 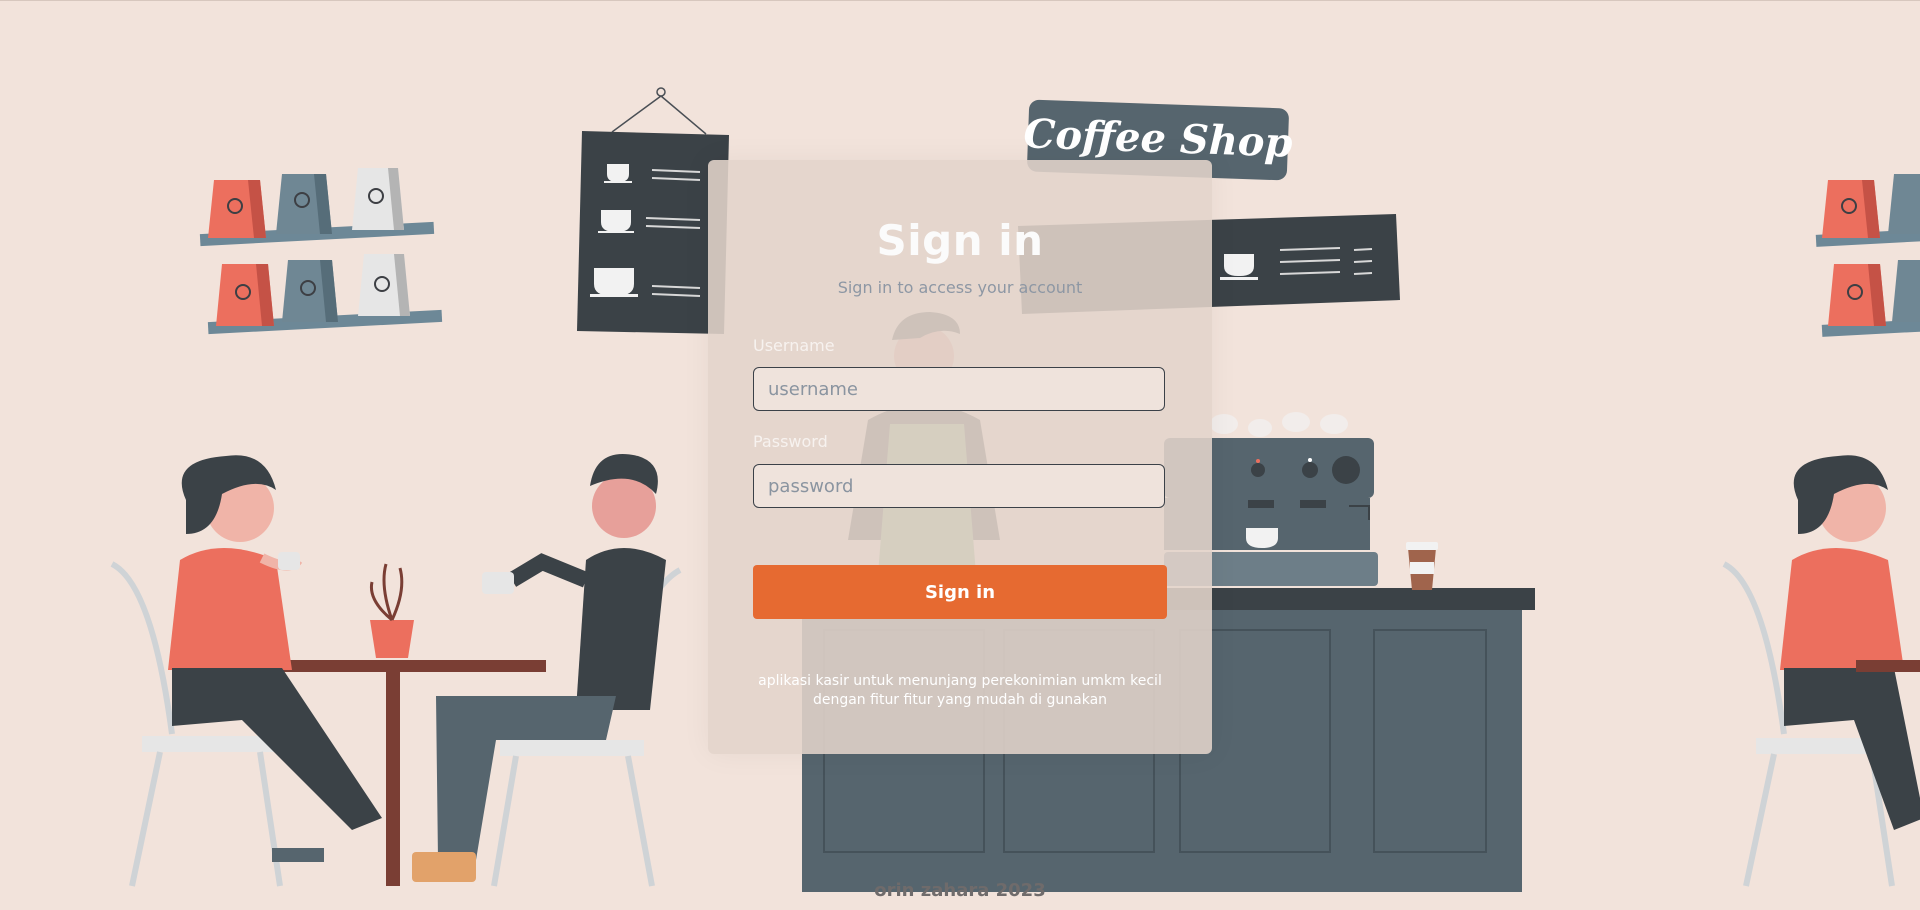 I want to click on page-title: Sign in, so click(x=960, y=240).